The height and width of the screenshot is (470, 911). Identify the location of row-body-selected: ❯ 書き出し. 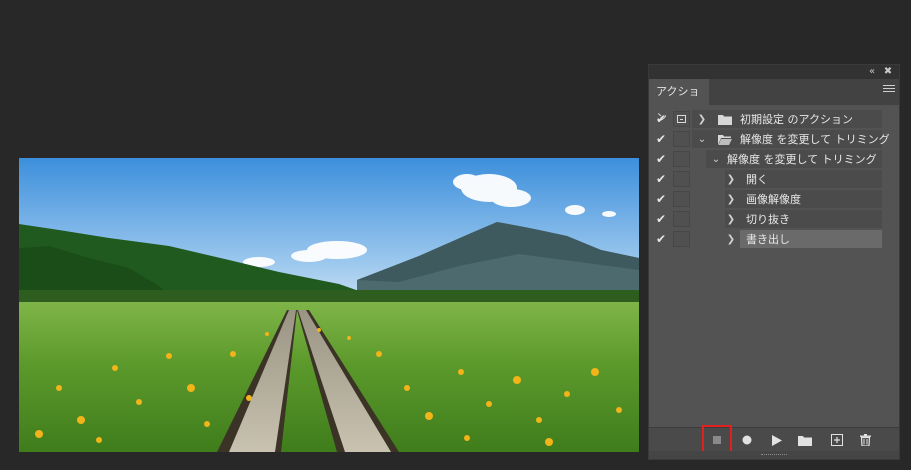
(804, 239).